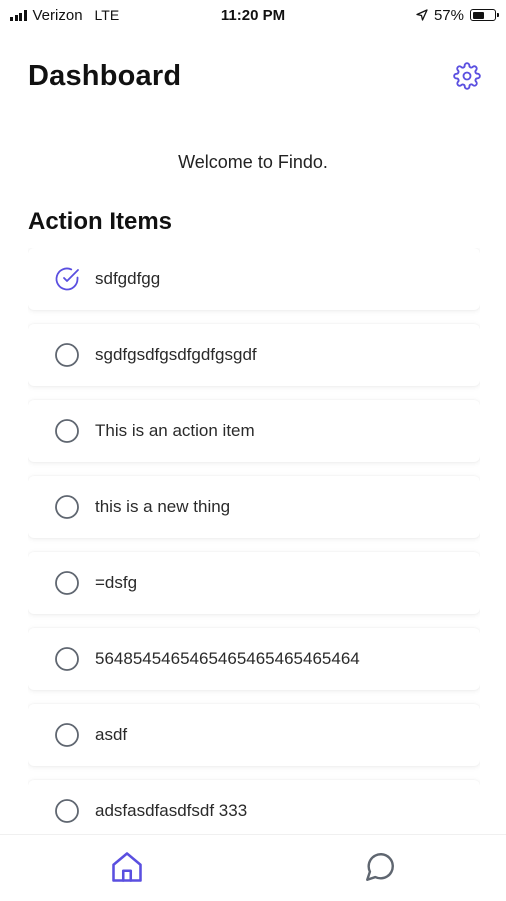  I want to click on settings-button, so click(467, 76).